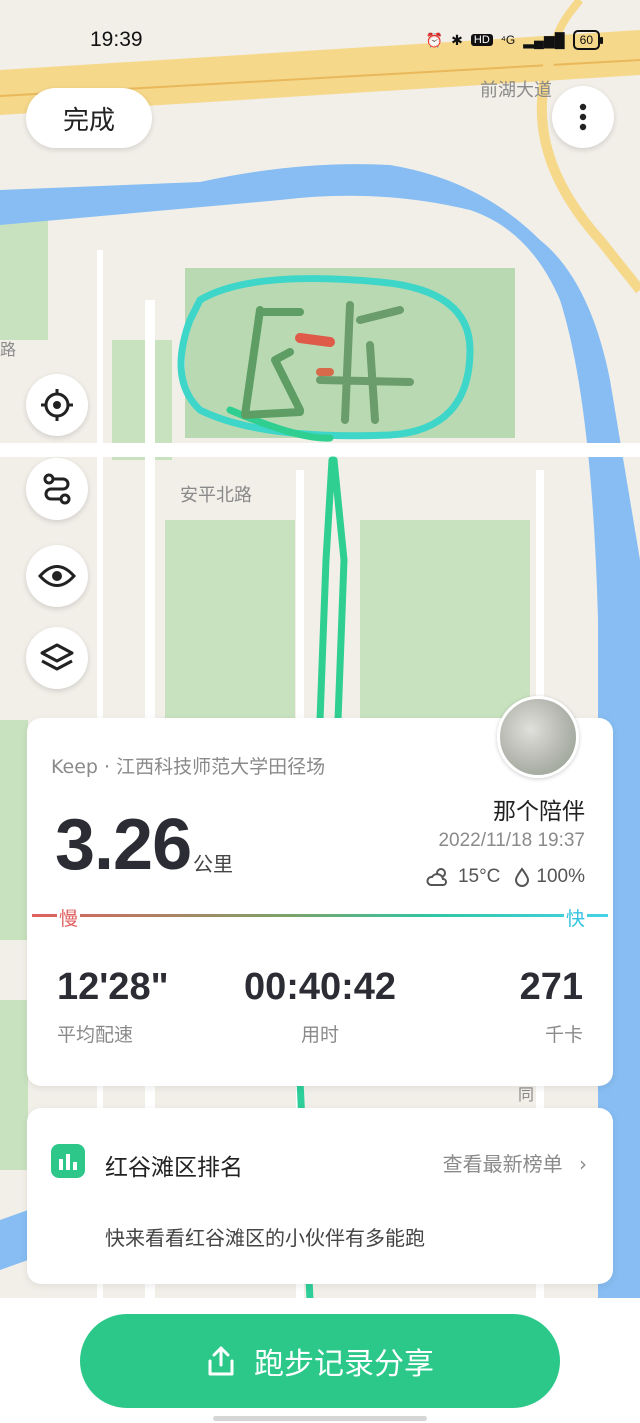 This screenshot has height=1423, width=640. I want to click on map-road-label: 安平北路, so click(216, 495).